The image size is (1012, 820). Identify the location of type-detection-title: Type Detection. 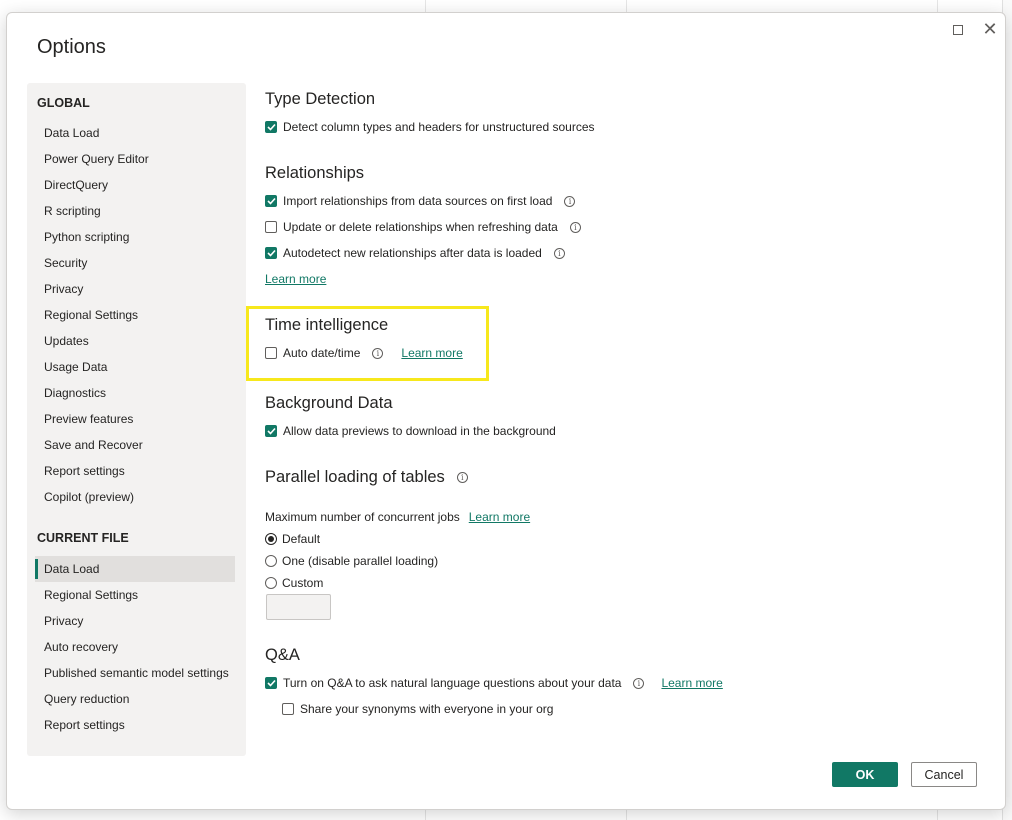
(320, 99).